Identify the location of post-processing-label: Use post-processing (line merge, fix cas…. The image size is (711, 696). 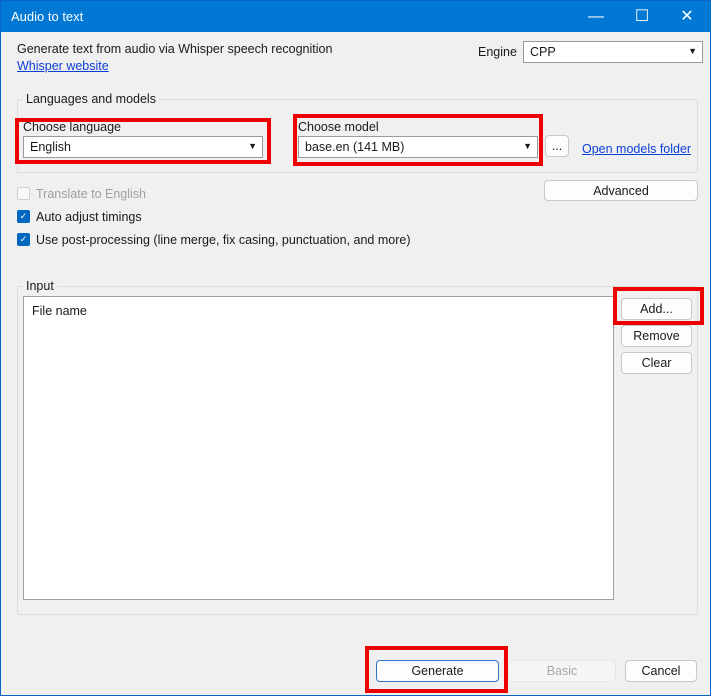
(223, 240).